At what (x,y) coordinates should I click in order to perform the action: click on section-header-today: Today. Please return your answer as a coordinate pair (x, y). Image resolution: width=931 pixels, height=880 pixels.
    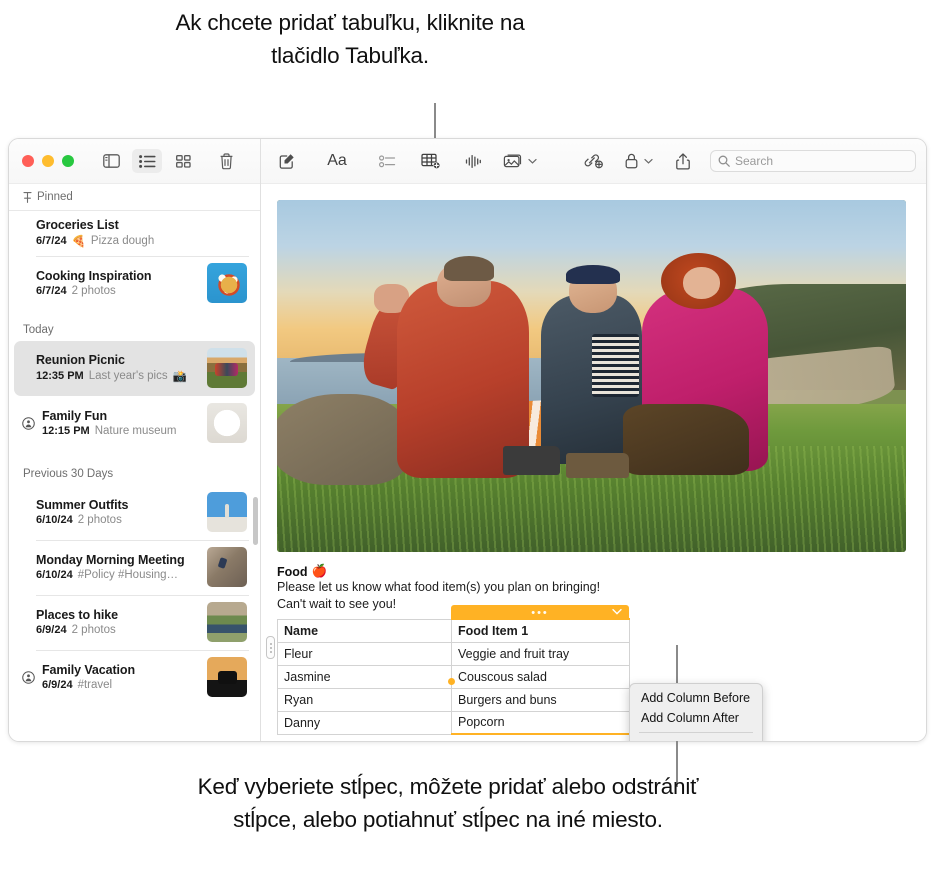
    Looking at the image, I should click on (134, 326).